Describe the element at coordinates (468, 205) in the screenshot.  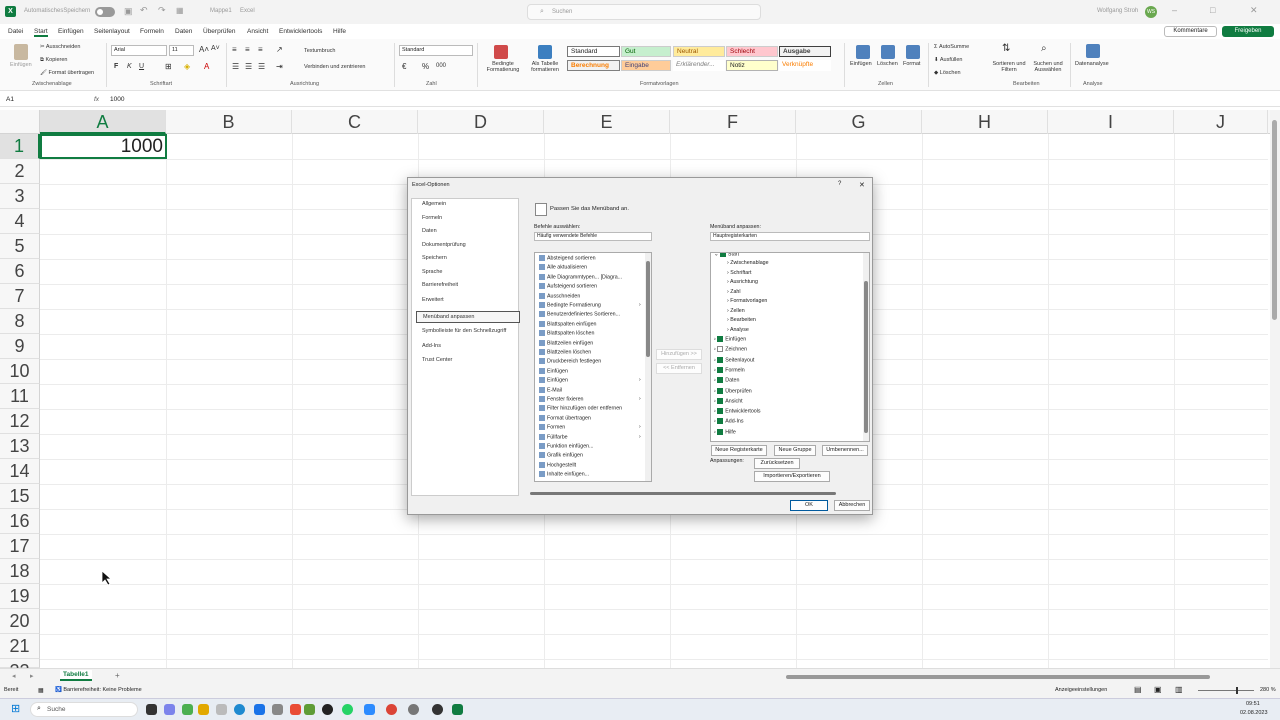
I see `category-item: Allgemein` at that location.